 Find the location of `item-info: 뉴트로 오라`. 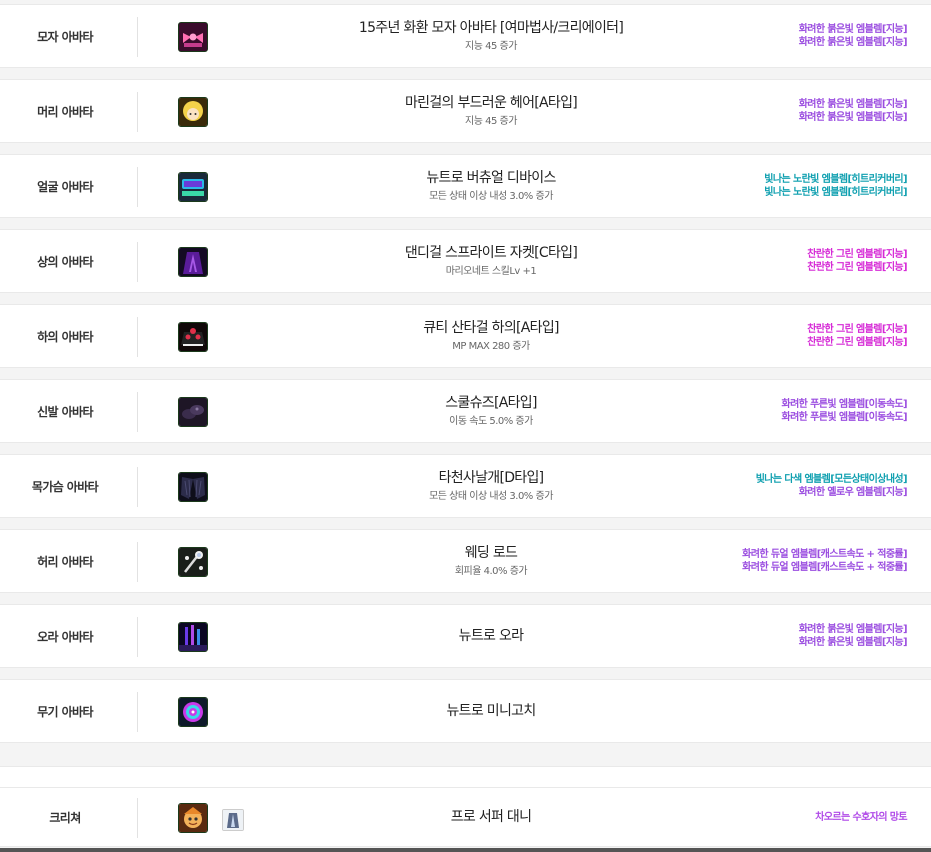

item-info: 뉴트로 오라 is located at coordinates (491, 636).